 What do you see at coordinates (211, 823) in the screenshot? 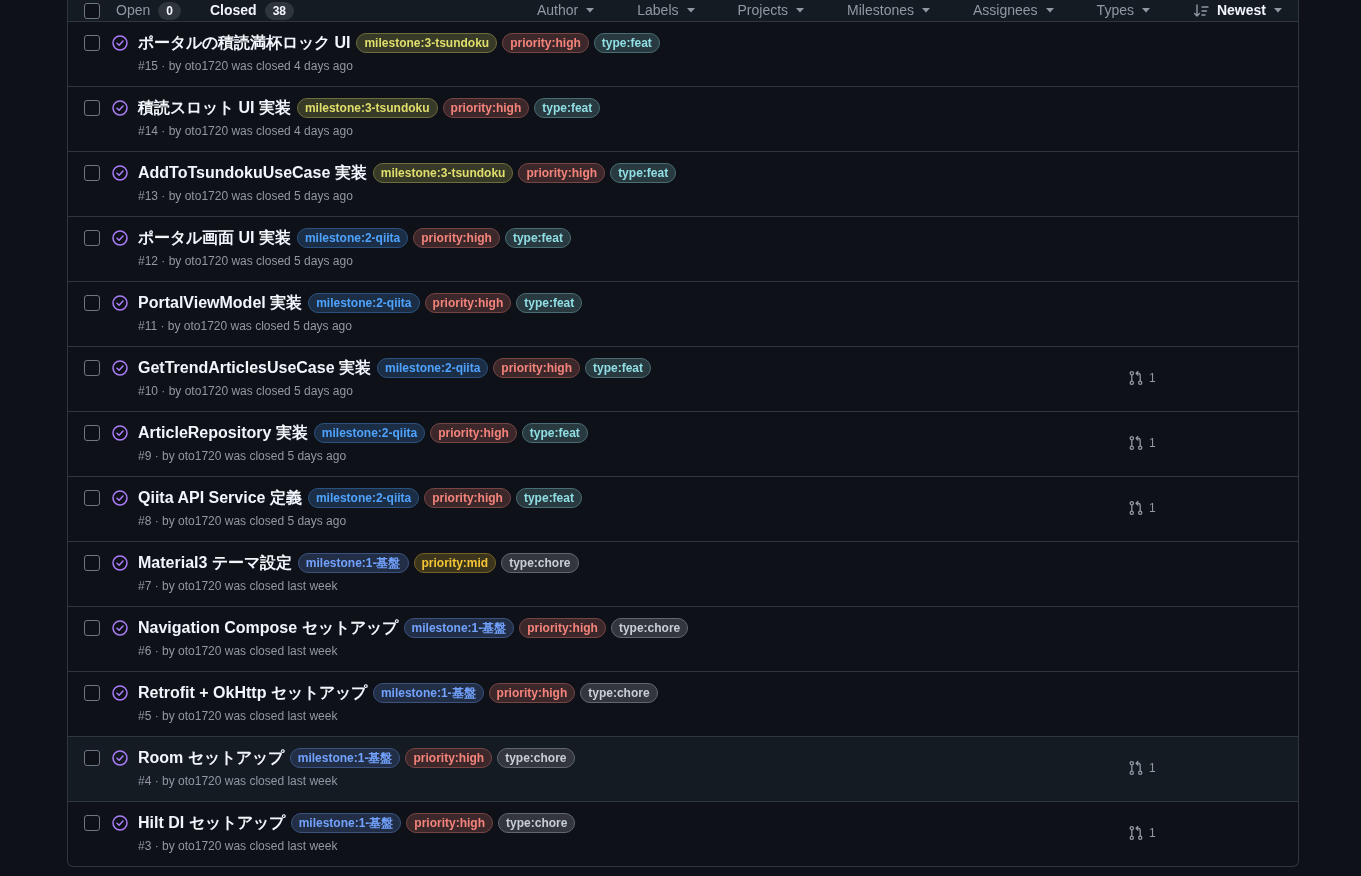
I see `issue-title-link: Hilt DI セットアップ` at bounding box center [211, 823].